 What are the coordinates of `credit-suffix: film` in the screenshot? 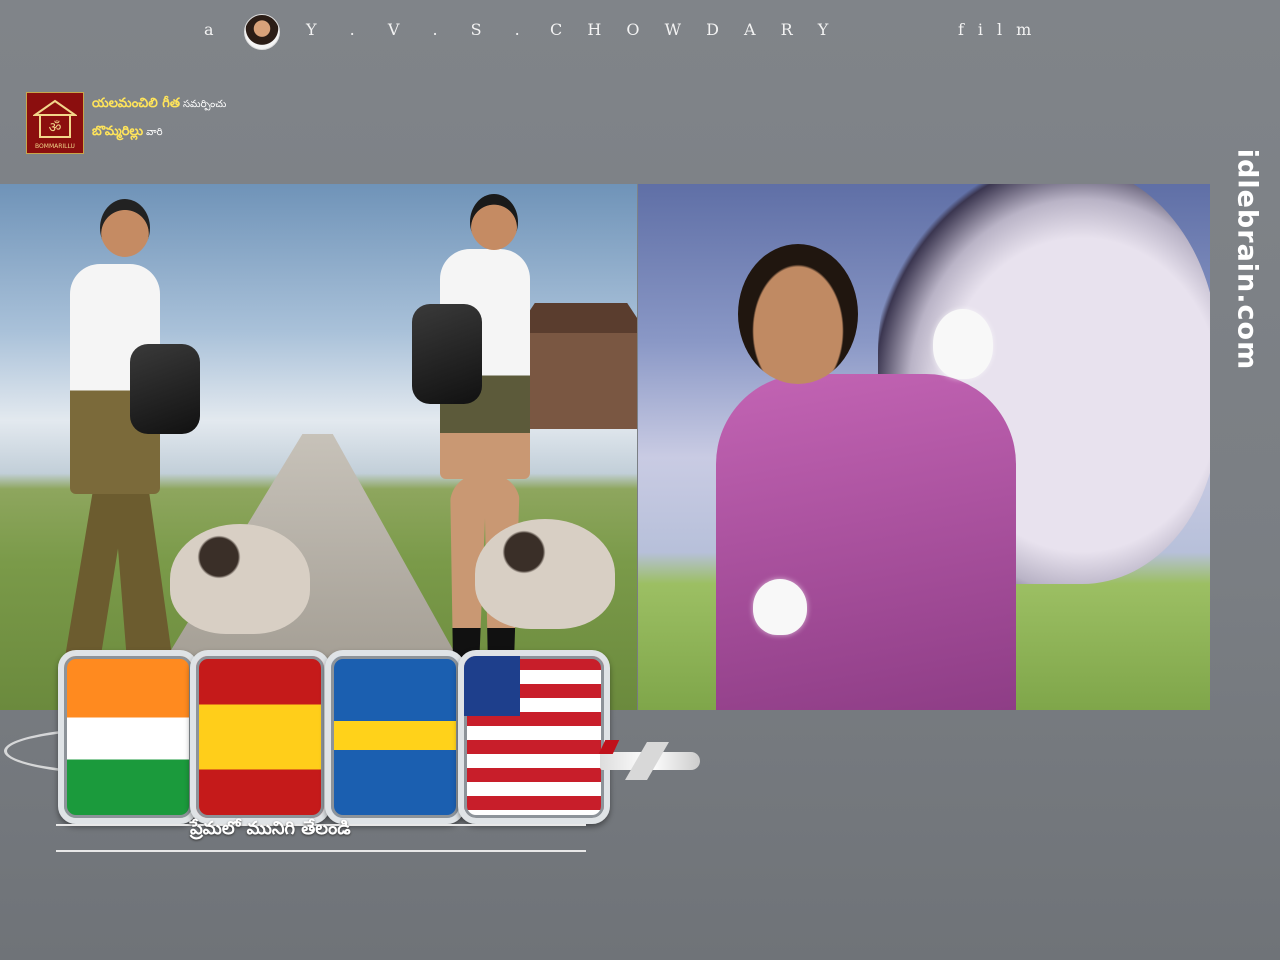 It's located at (1002, 29).